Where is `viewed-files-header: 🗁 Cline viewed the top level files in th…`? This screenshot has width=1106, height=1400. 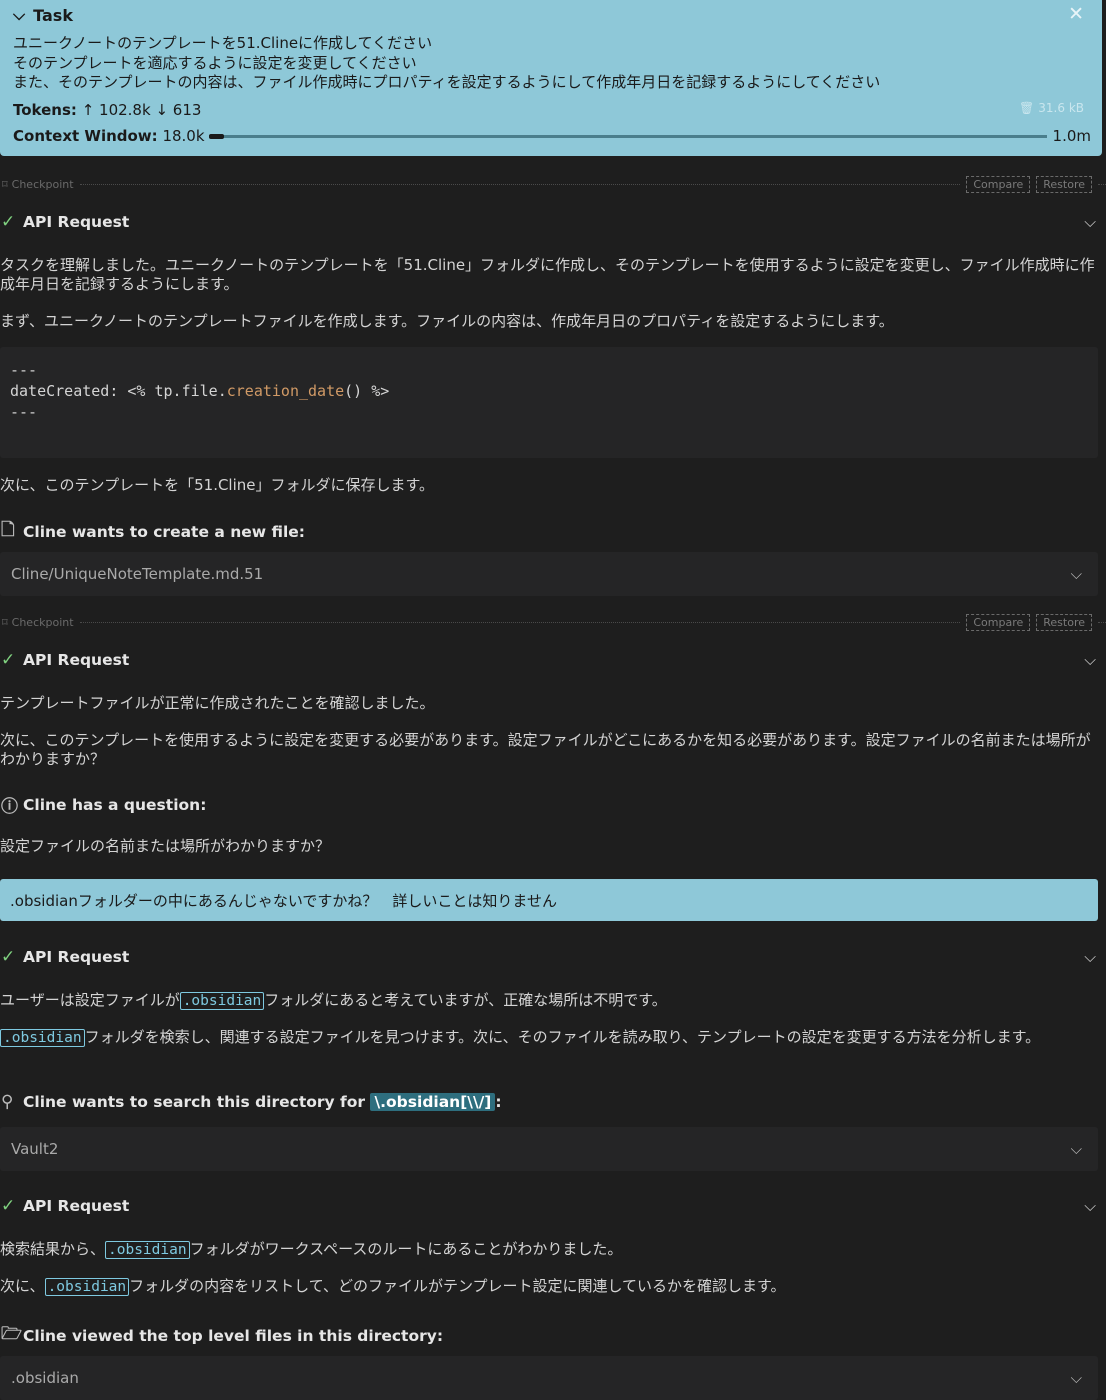 viewed-files-header: 🗁 Cline viewed the top level files in th… is located at coordinates (553, 1335).